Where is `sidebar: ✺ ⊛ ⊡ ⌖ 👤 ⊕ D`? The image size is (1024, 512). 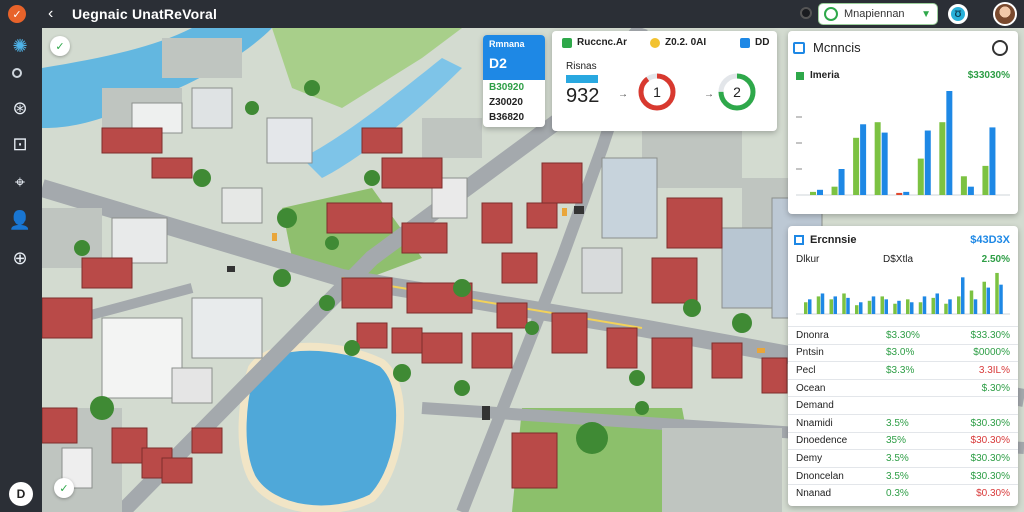 sidebar: ✺ ⊛ ⊡ ⌖ 👤 ⊕ D is located at coordinates (21, 270).